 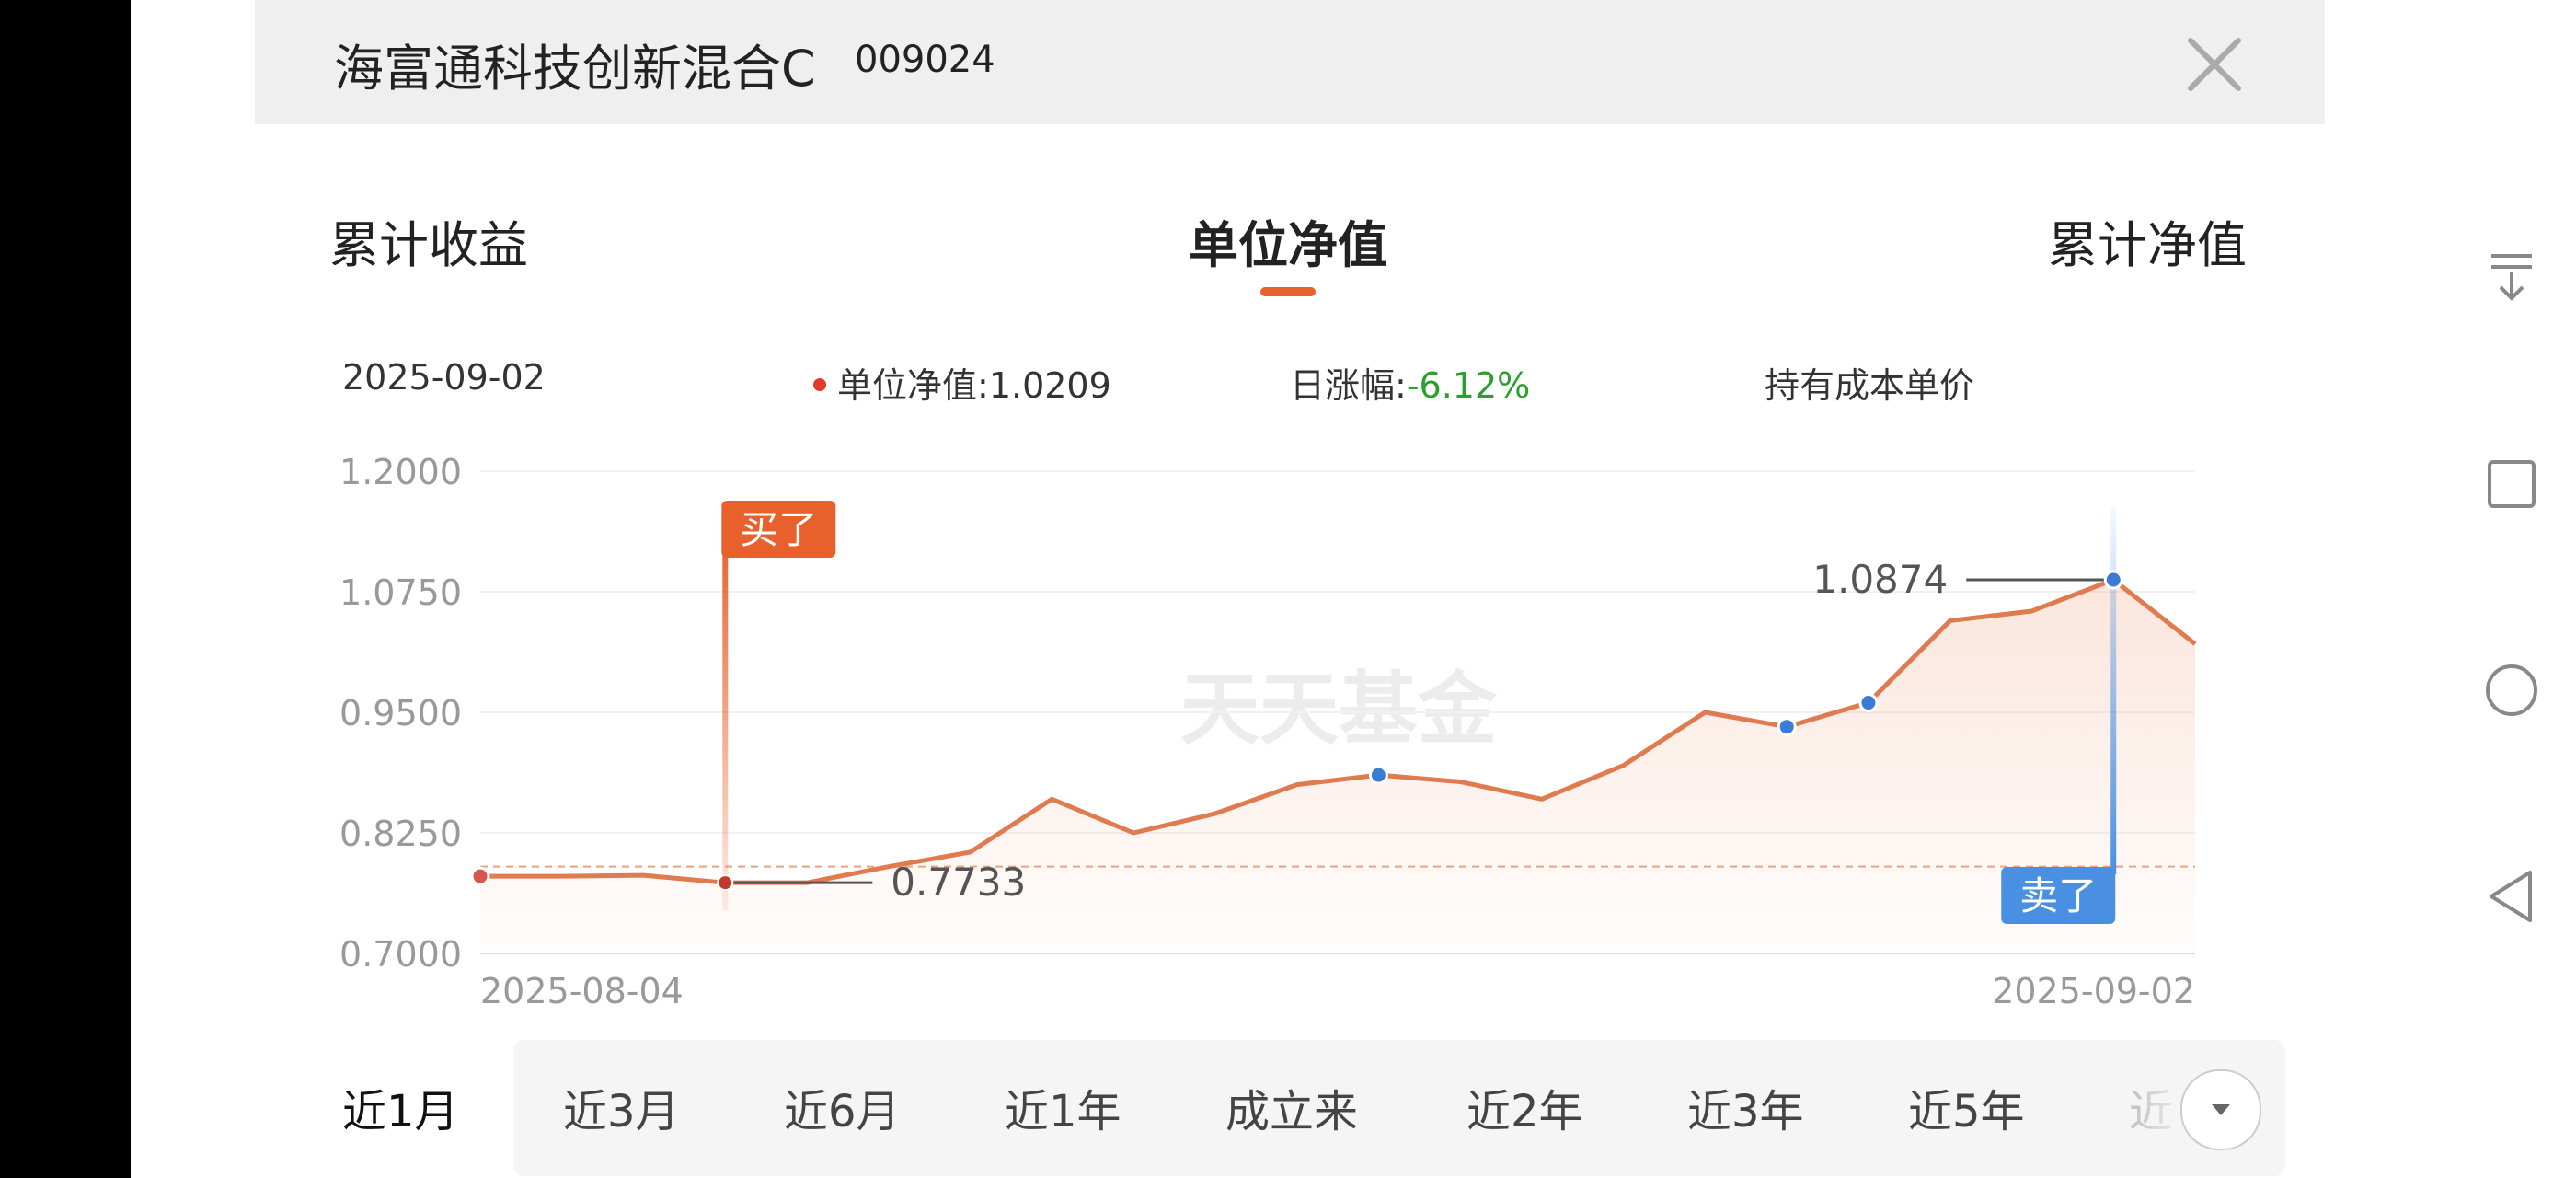 I want to click on sell-value-label: 1.0874, so click(x=1880, y=579).